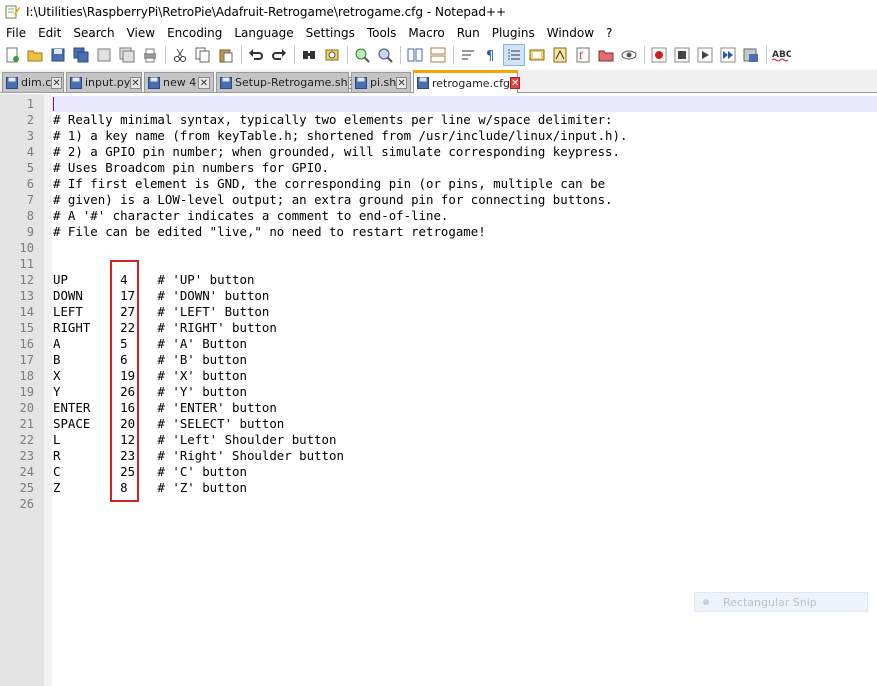  Describe the element at coordinates (385, 55) in the screenshot. I see `zoom-out-icon` at that location.